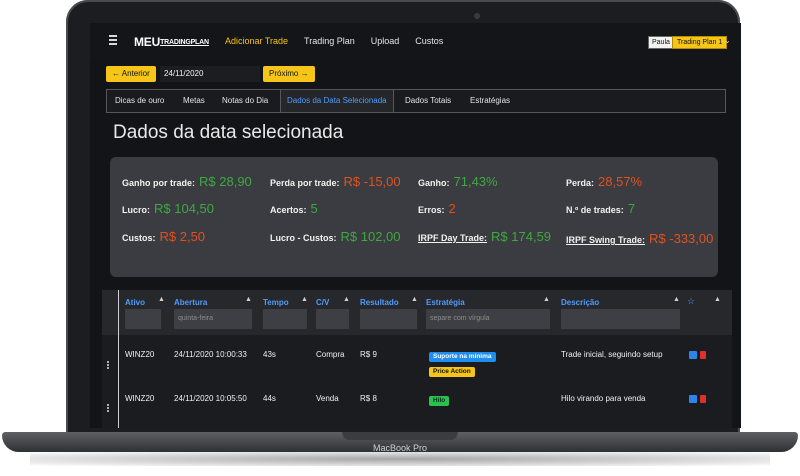  What do you see at coordinates (337, 101) in the screenshot?
I see `tab-dados-data-selecionada: Dados da Data Selecionada` at bounding box center [337, 101].